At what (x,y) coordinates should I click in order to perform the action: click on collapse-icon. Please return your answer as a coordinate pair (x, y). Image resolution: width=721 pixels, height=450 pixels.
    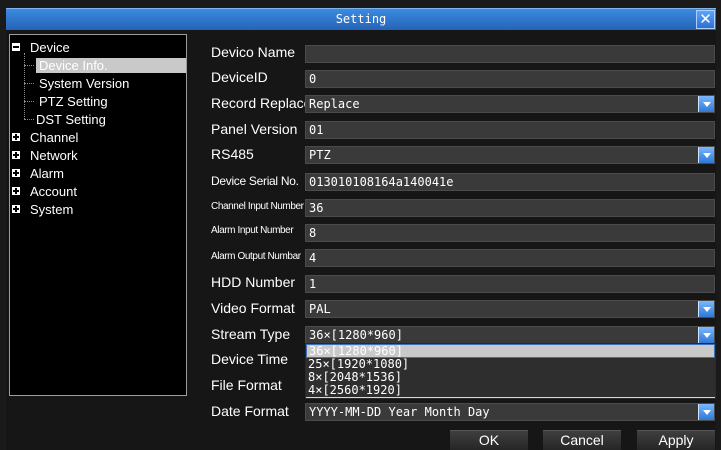
    Looking at the image, I should click on (16, 47).